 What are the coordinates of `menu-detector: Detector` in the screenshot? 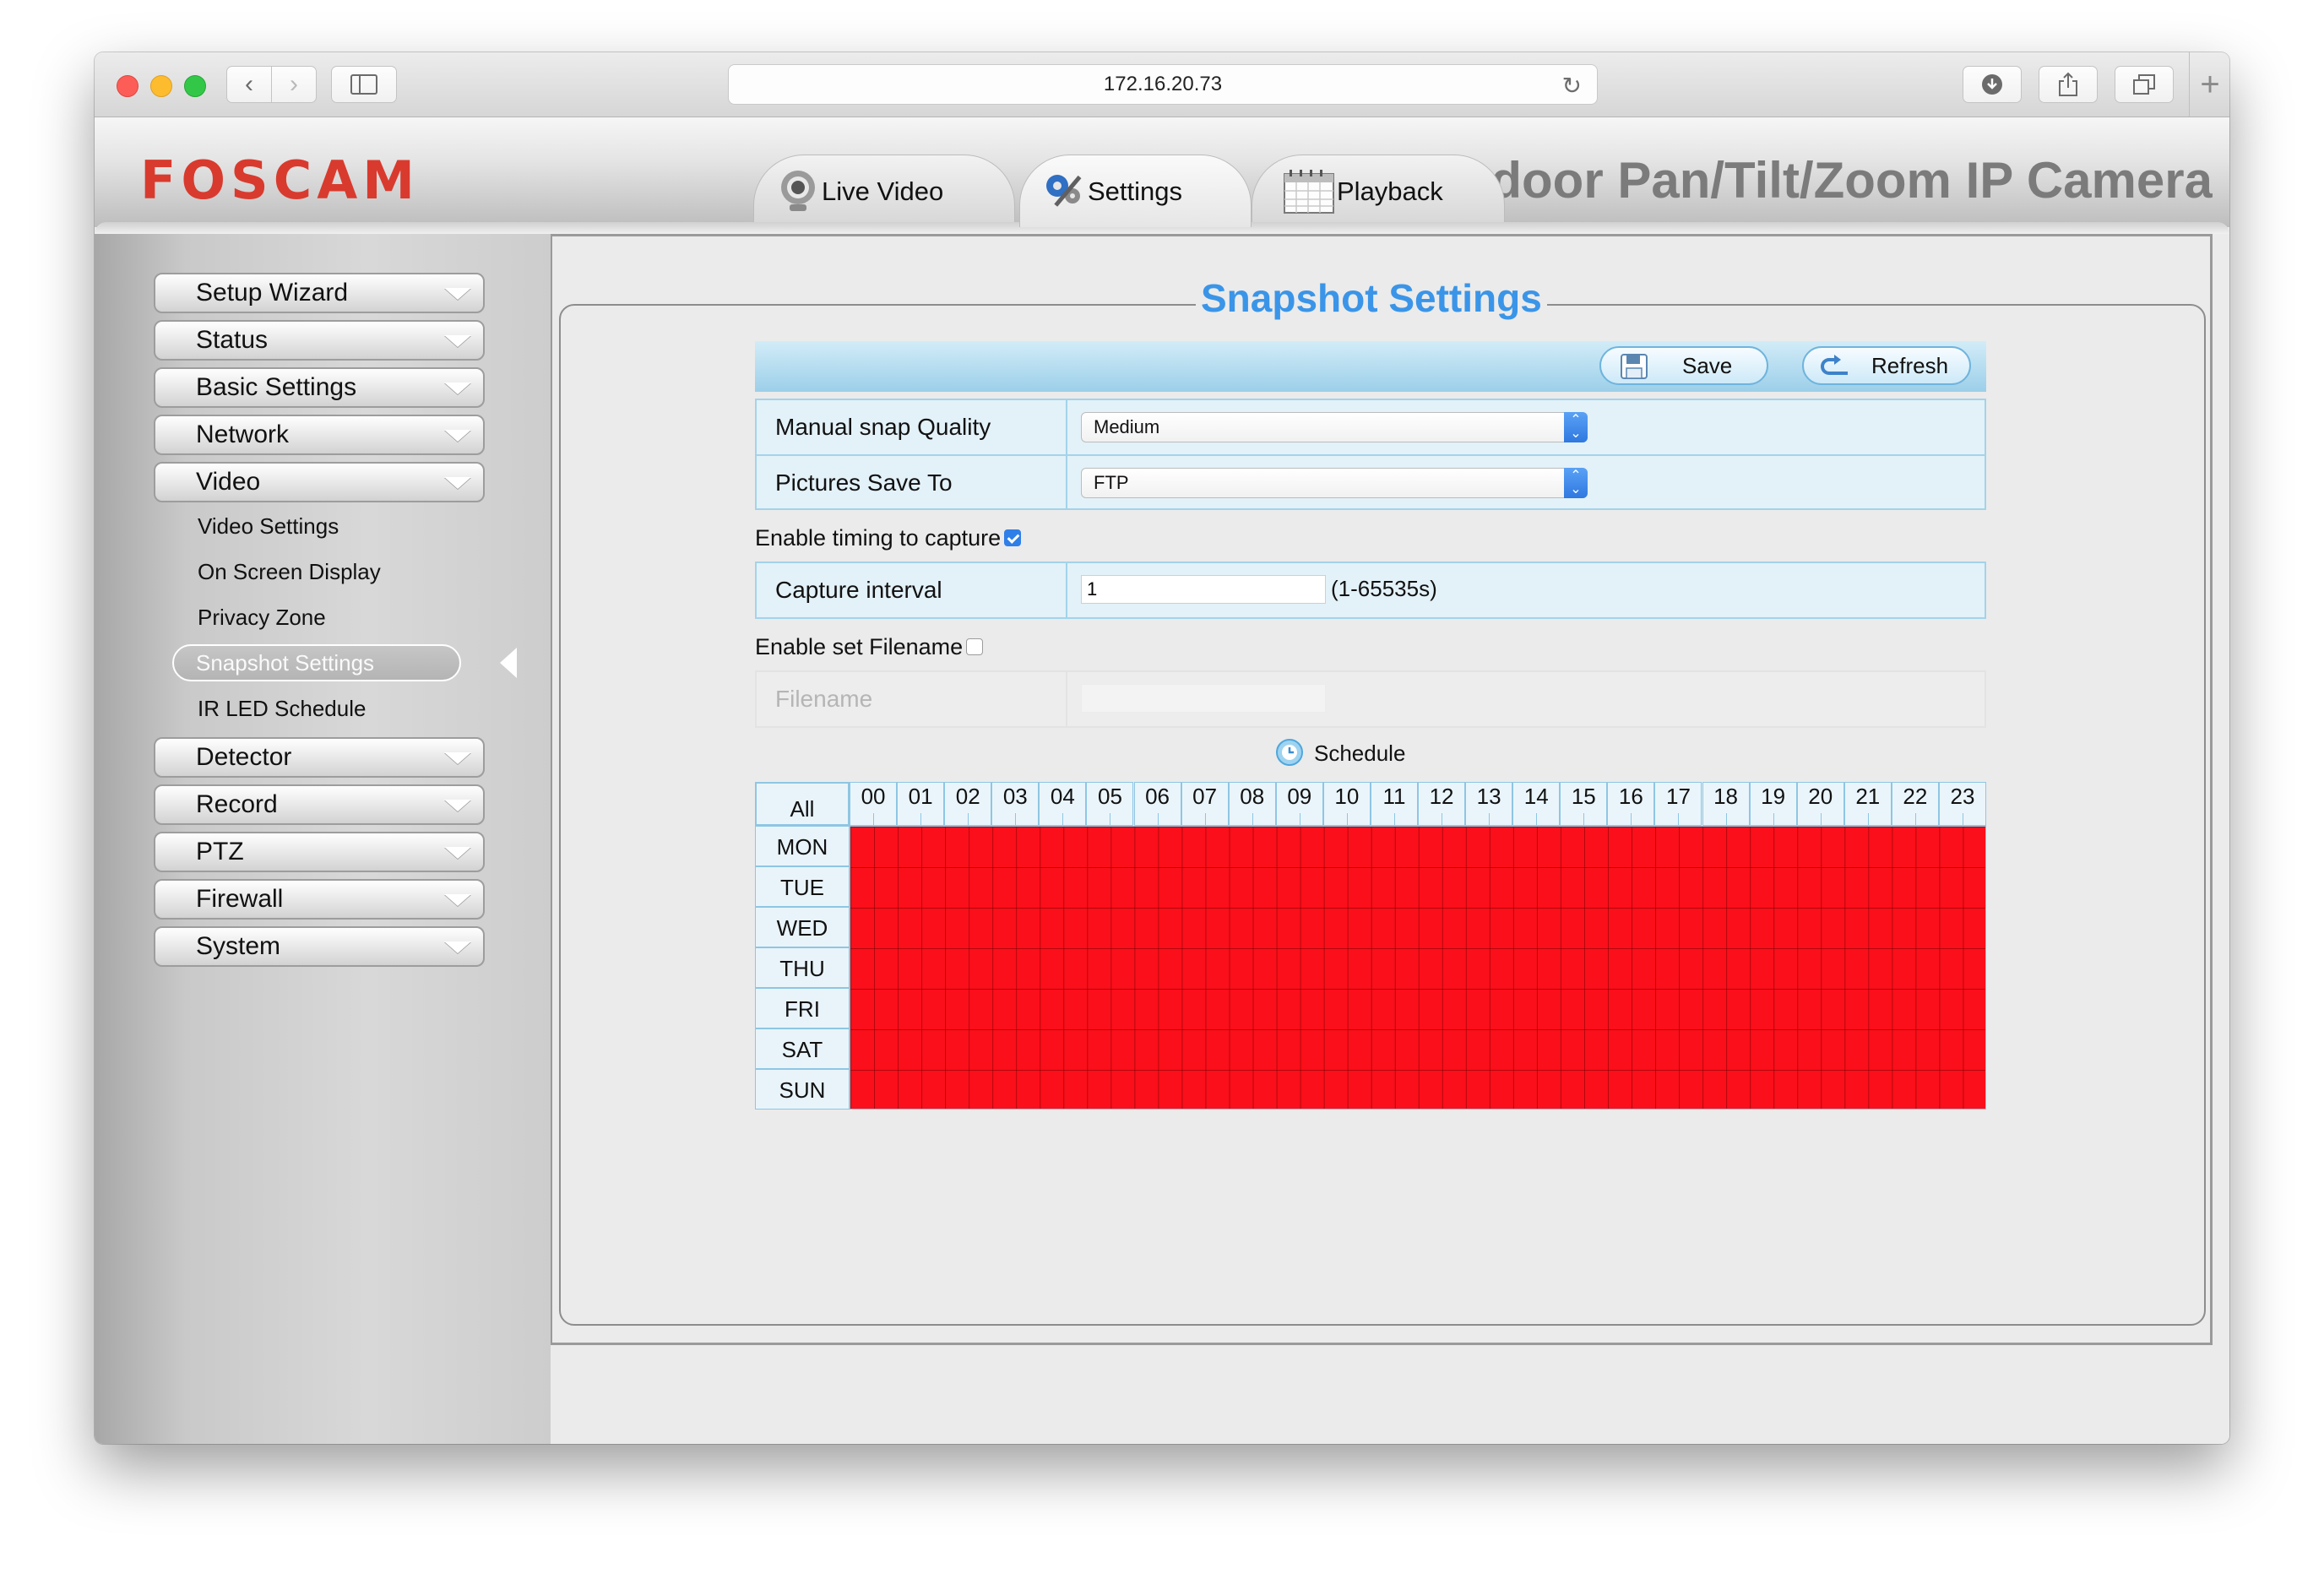 It's located at (319, 757).